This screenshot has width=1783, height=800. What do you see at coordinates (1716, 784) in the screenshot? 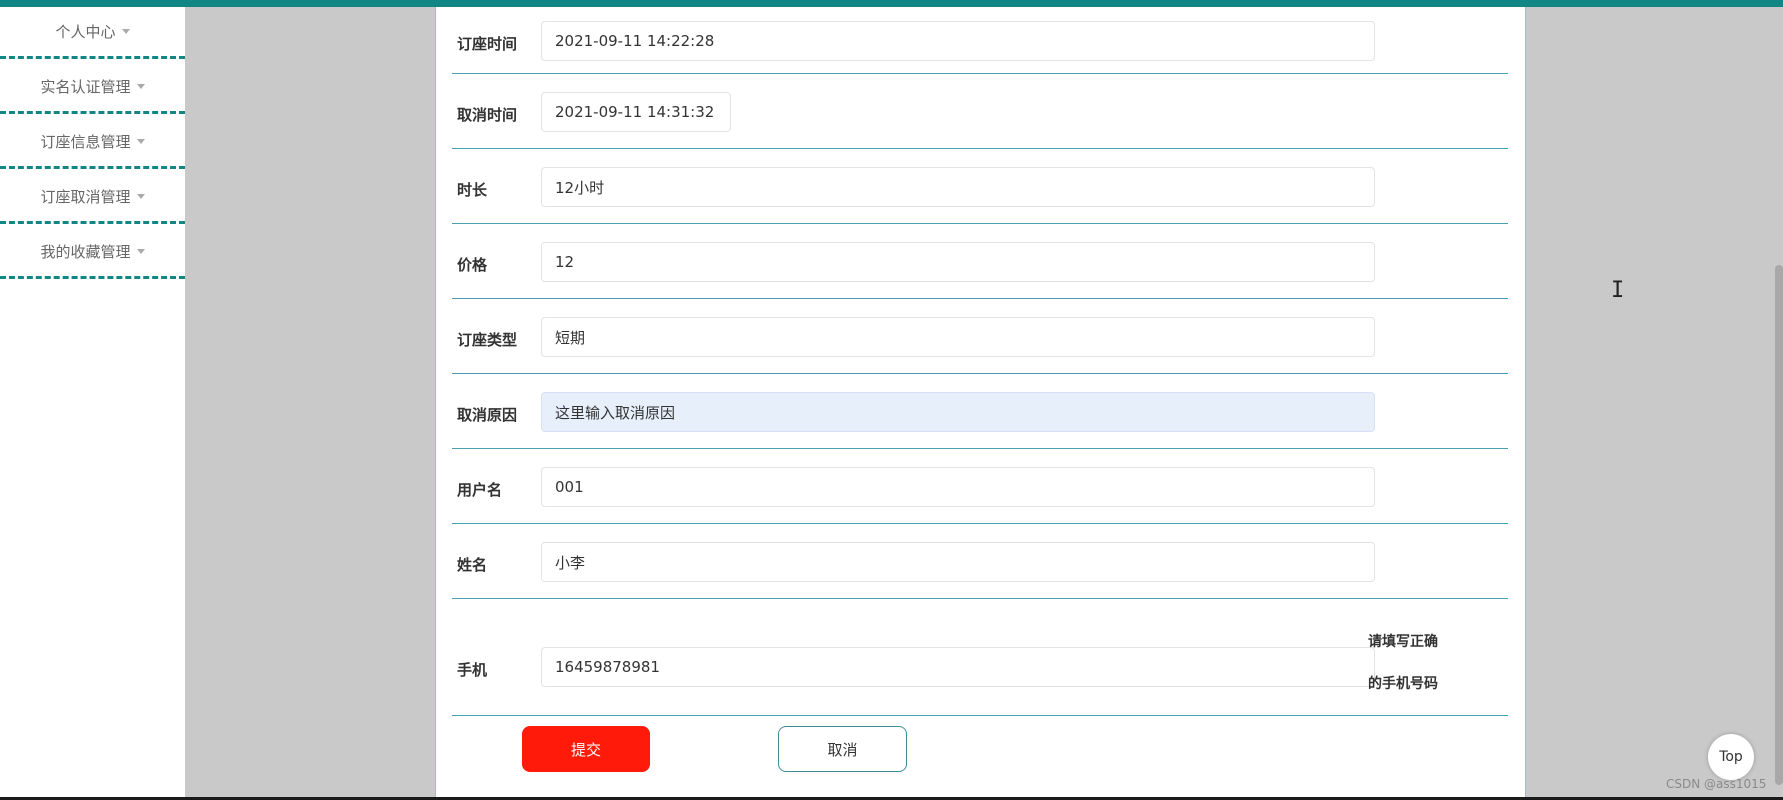
I see `watermark: CSDN @ass1015` at bounding box center [1716, 784].